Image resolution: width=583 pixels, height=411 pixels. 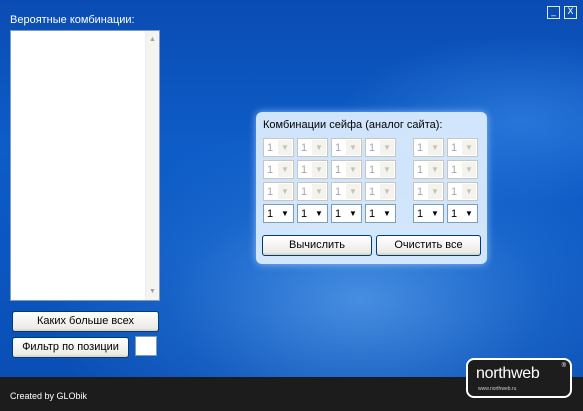 What do you see at coordinates (428, 245) in the screenshot?
I see `clear-all-button: Очистить все` at bounding box center [428, 245].